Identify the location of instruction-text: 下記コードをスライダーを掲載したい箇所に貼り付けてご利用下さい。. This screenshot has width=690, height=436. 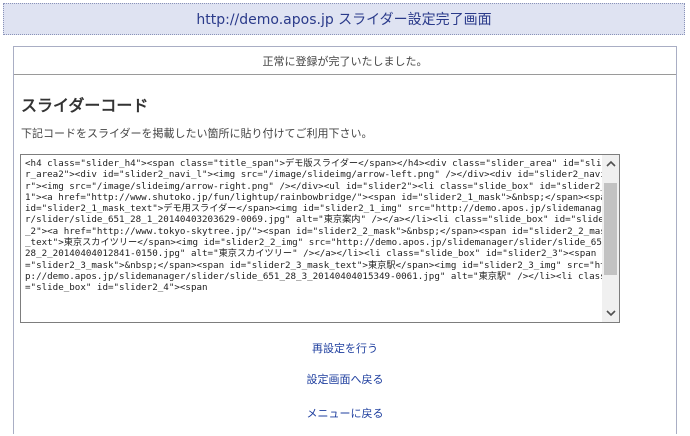
(197, 133).